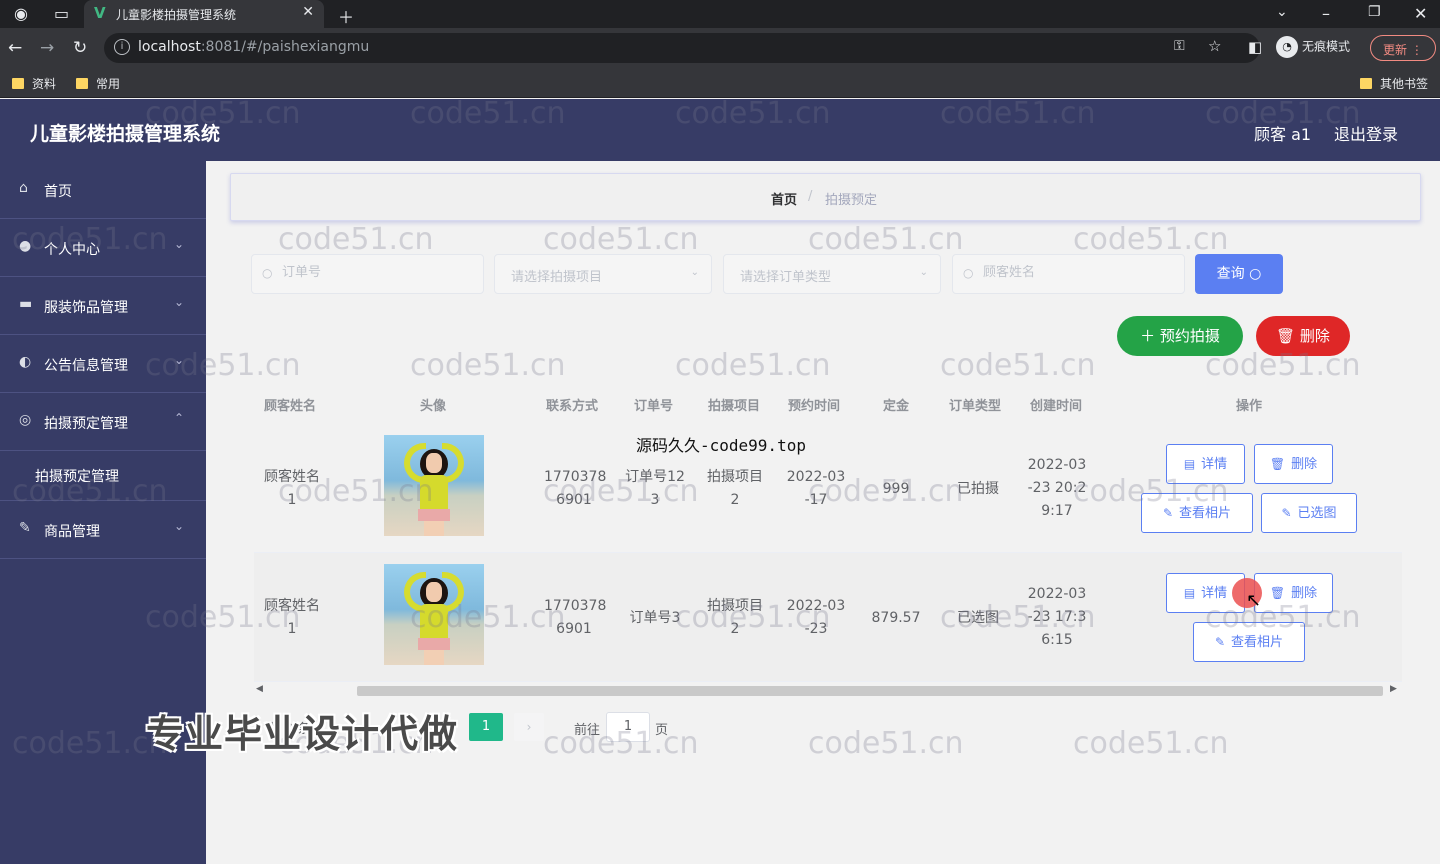  Describe the element at coordinates (1309, 513) in the screenshot. I see `selected-photos-button: ✎ 已选图` at that location.